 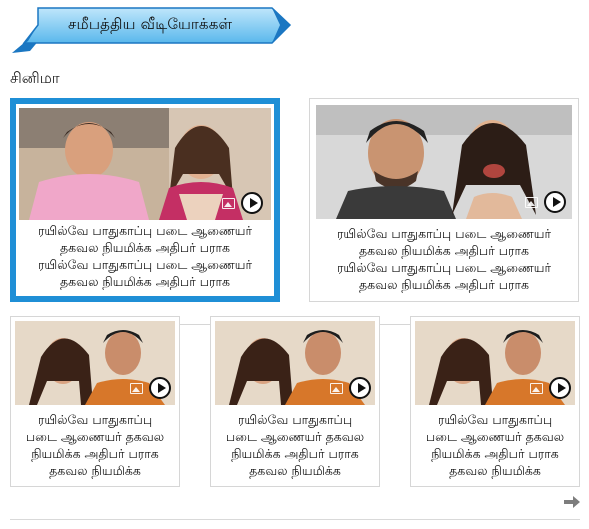 I want to click on section-banner: சமீபத்திய வீடியோக்கள், so click(x=151, y=30).